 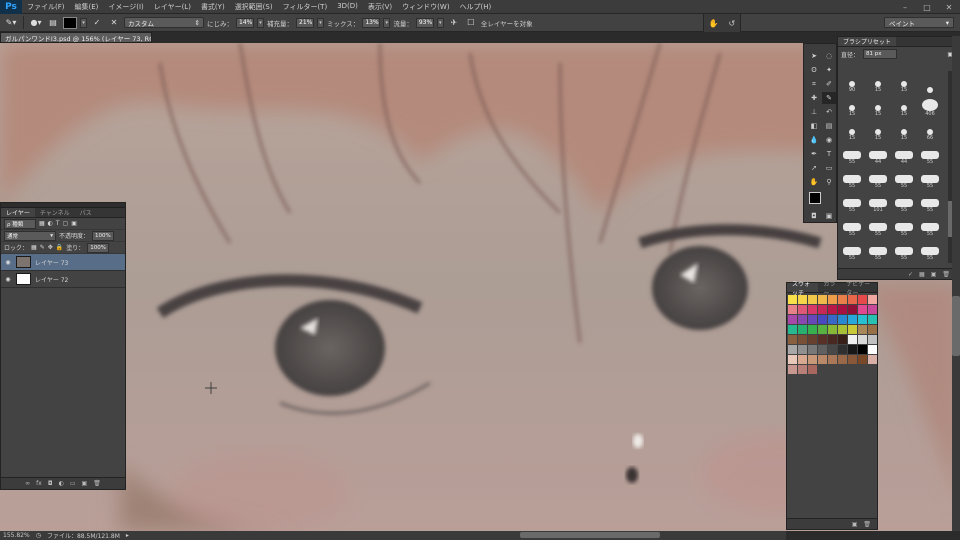 I want to click on brush-panel-icon: ▤, so click(x=53, y=22).